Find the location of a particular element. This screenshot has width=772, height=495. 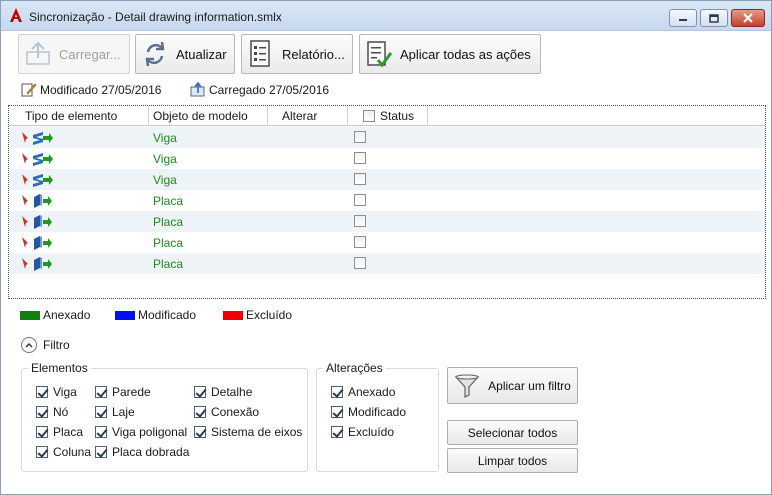

polybeam-check is located at coordinates (101, 432).